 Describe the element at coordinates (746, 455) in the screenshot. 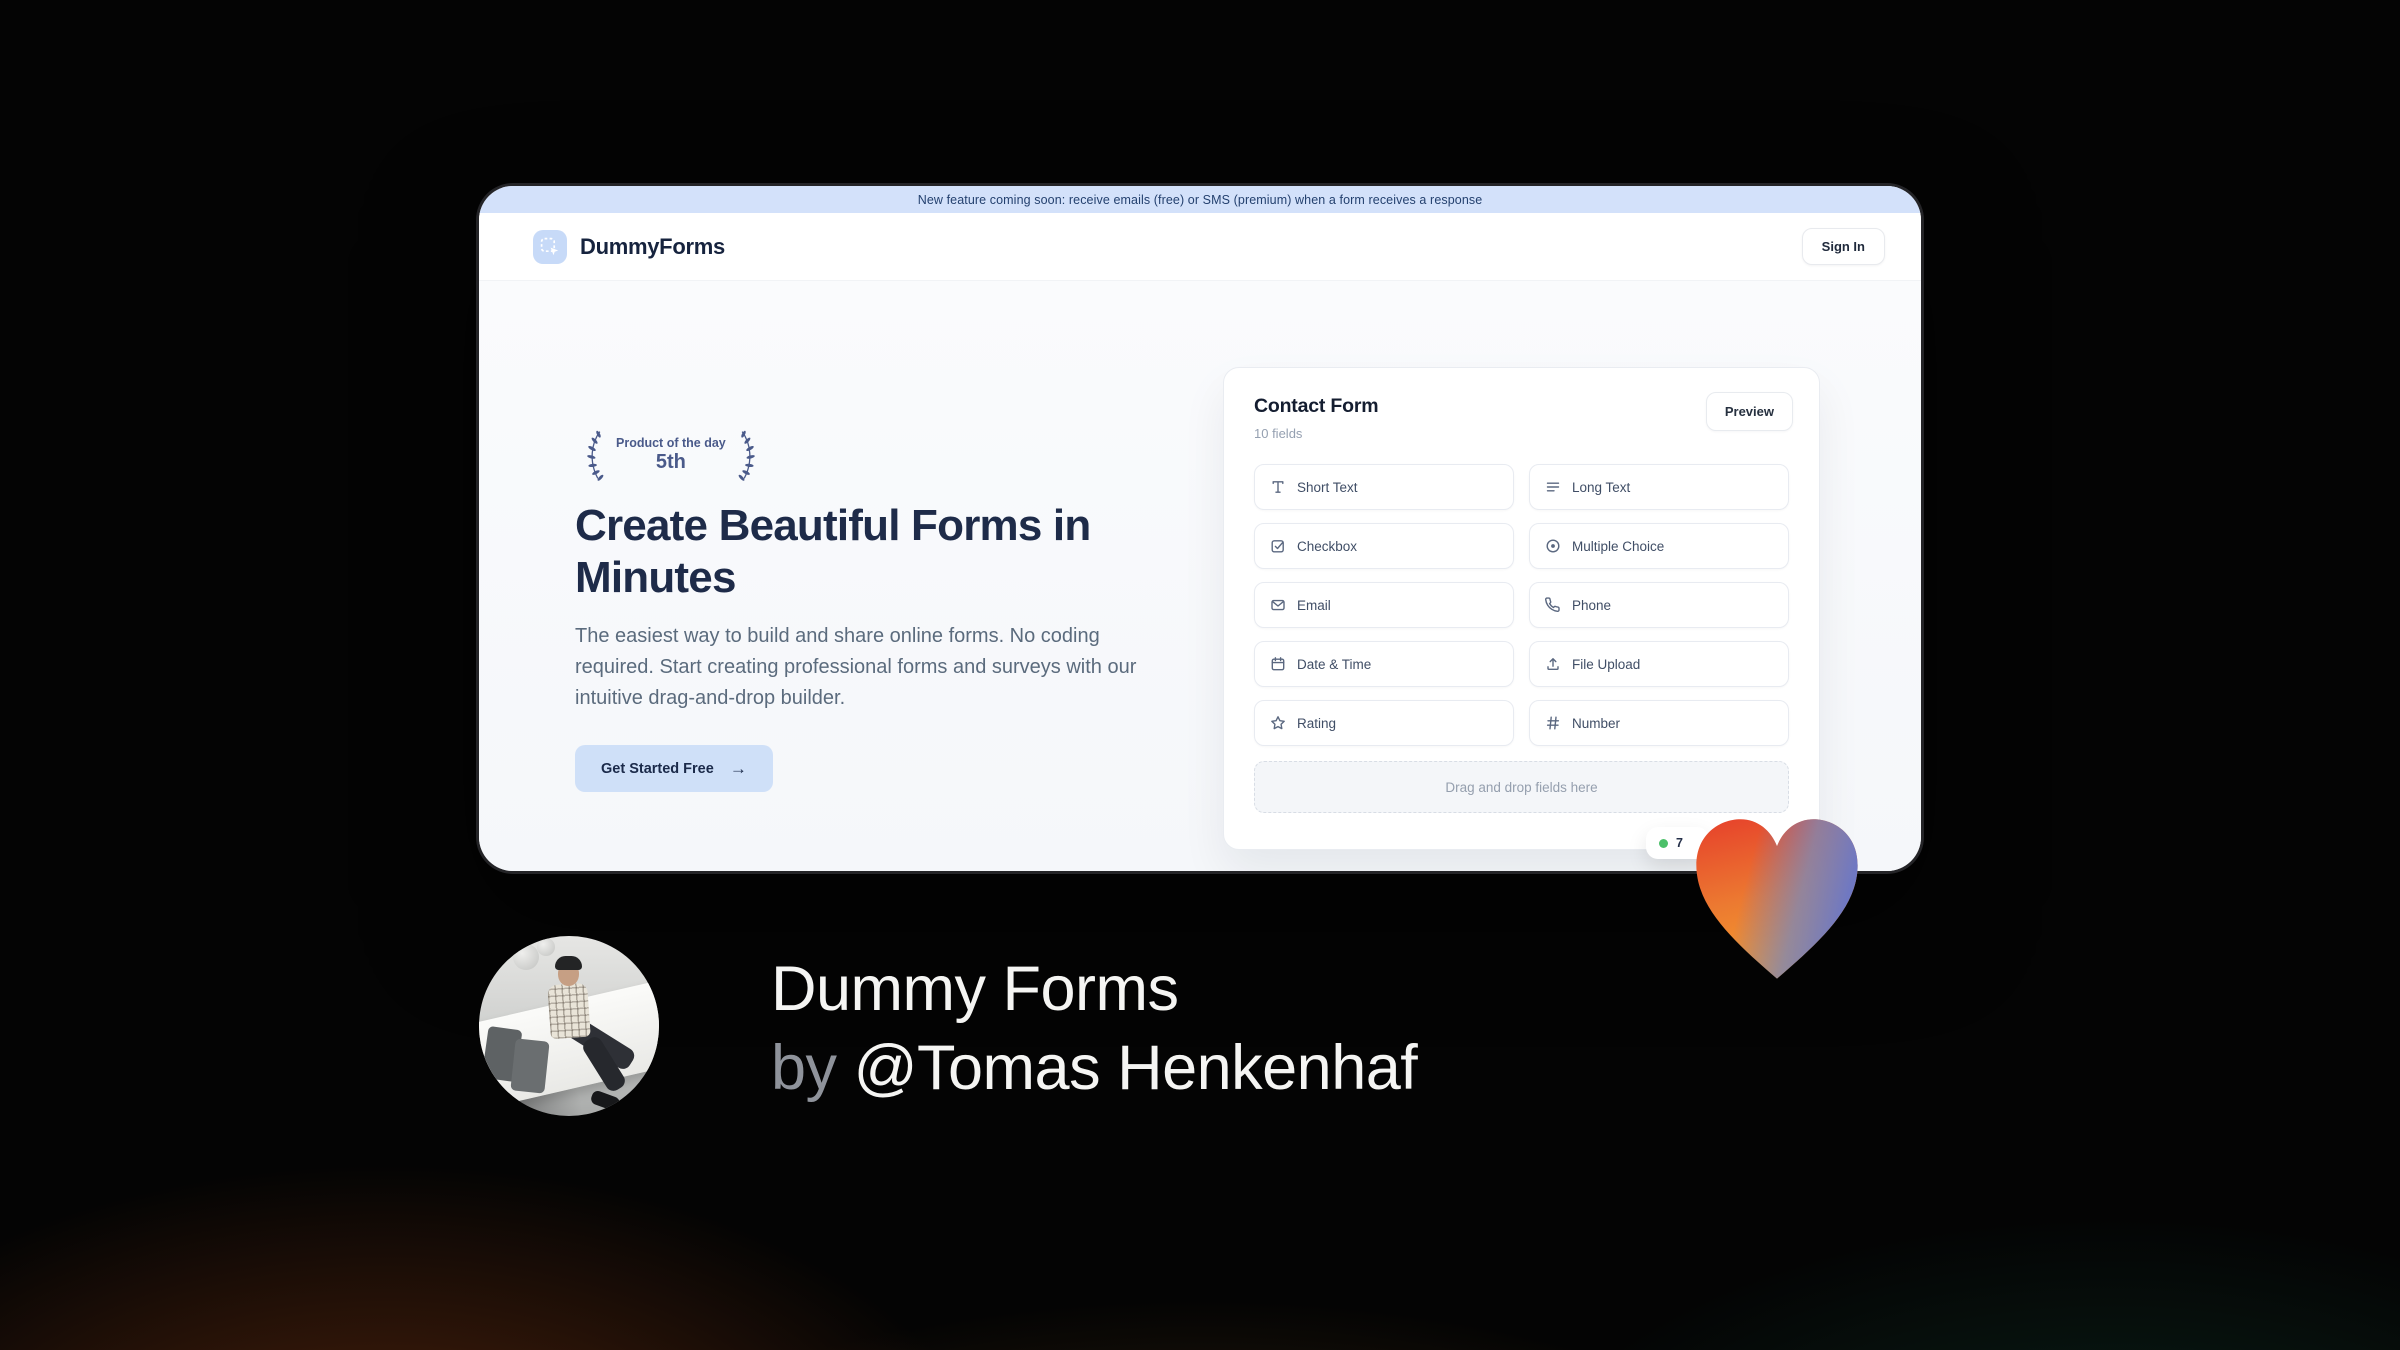

I see `laurel-right-icon` at that location.